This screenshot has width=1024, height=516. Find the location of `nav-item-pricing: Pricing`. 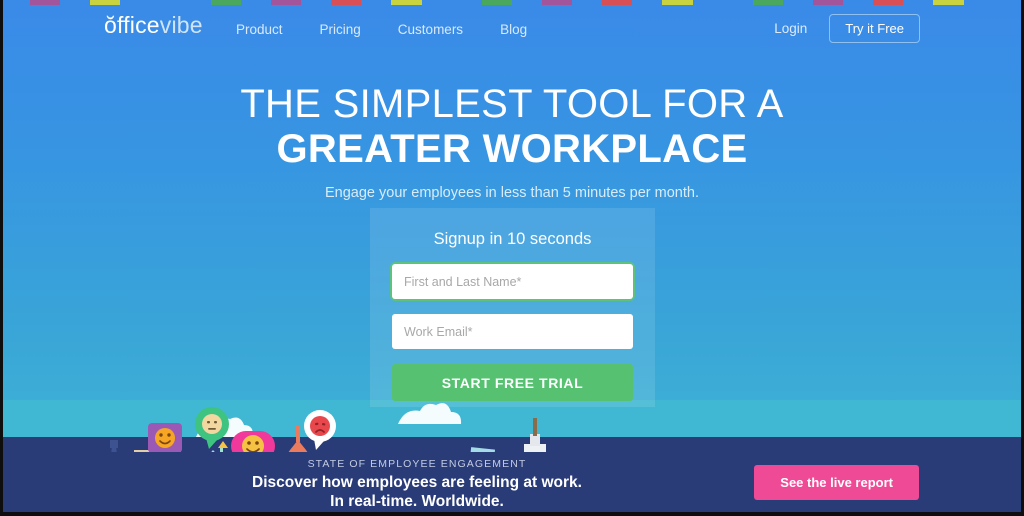

nav-item-pricing: Pricing is located at coordinates (340, 29).